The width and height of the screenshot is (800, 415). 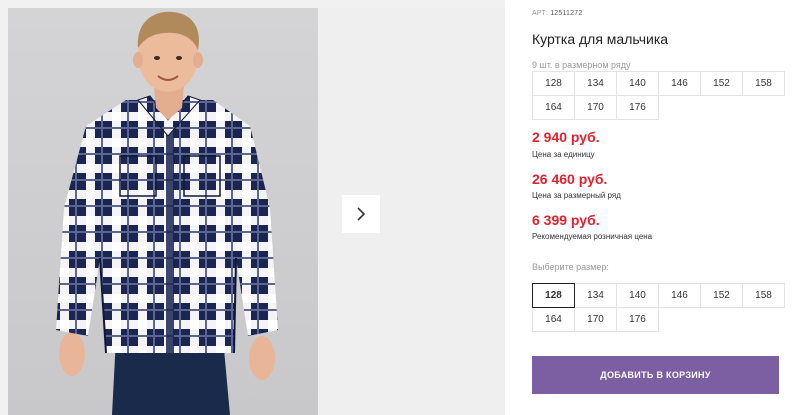 What do you see at coordinates (570, 267) in the screenshot?
I see `choose-size-label: Выберите размер:` at bounding box center [570, 267].